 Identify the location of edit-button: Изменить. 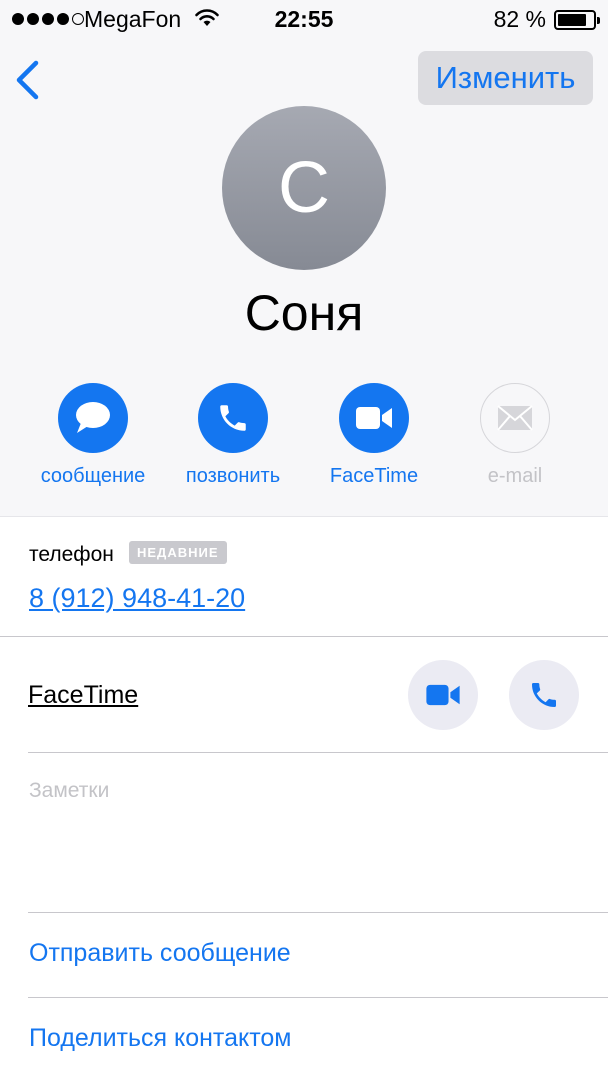
(505, 78).